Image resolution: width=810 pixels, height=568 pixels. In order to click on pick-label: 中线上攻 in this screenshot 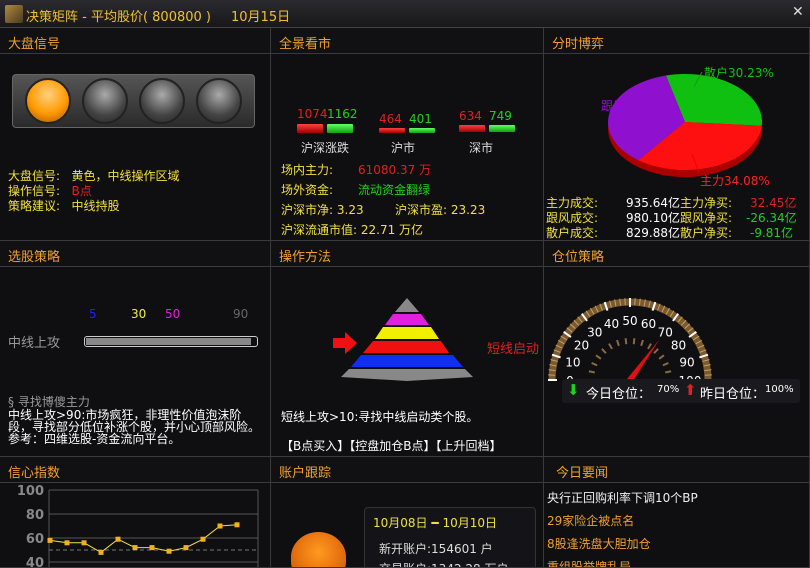, I will do `click(34, 343)`.